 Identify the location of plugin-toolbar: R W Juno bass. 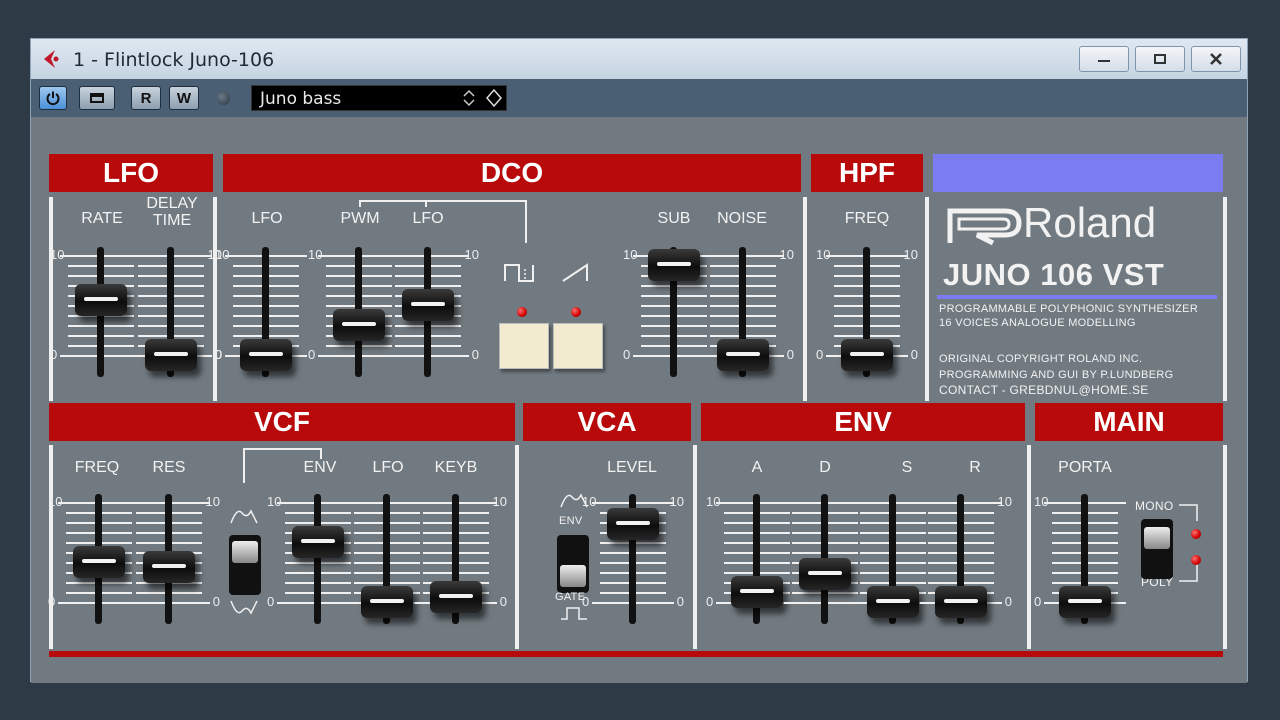
(639, 98).